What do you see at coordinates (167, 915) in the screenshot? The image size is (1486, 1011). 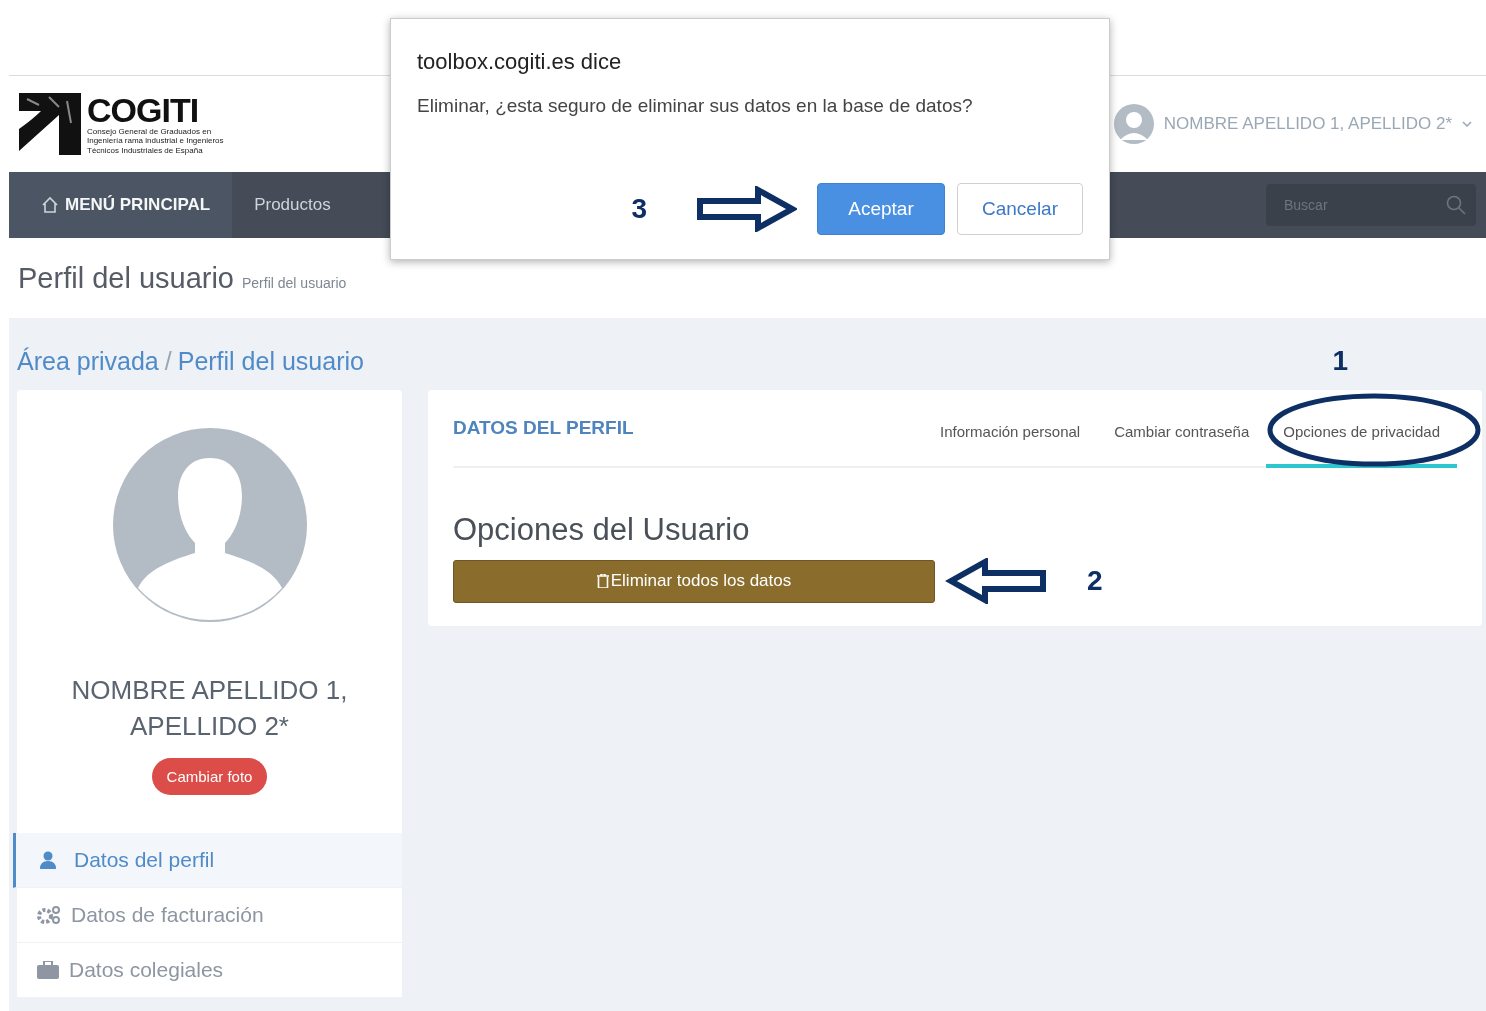 I see `sidebar-item-label: Datos de facturación` at bounding box center [167, 915].